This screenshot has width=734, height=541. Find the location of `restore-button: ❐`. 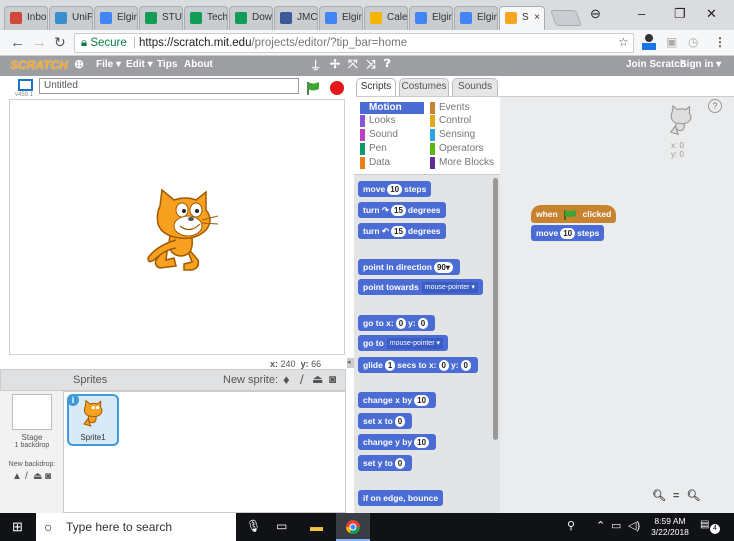

restore-button: ❐ is located at coordinates (680, 14).